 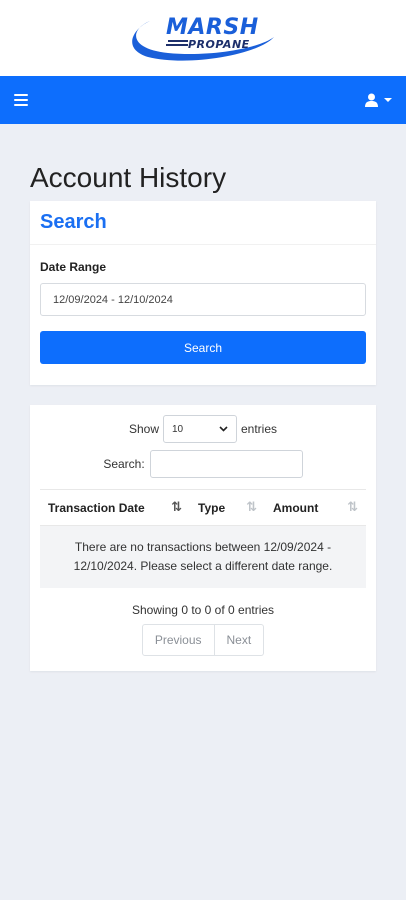 What do you see at coordinates (227, 507) in the screenshot?
I see `column-header-type: Type ⇅` at bounding box center [227, 507].